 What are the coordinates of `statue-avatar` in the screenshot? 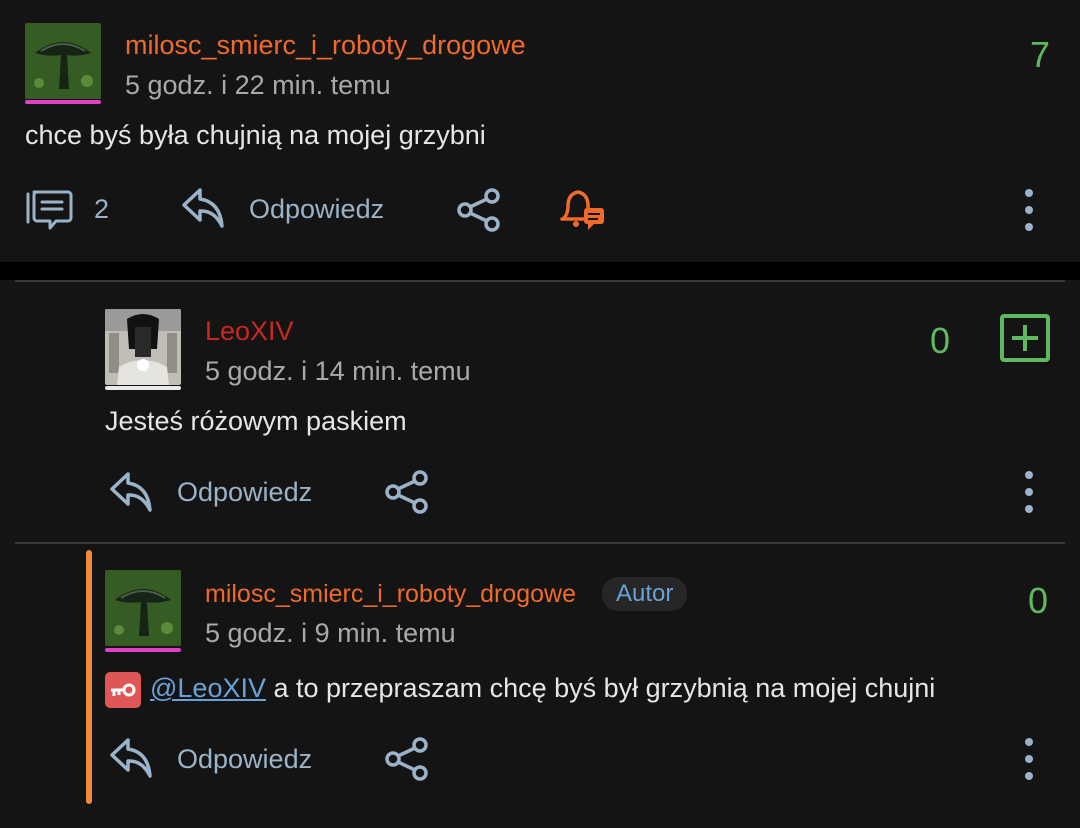 It's located at (143, 347).